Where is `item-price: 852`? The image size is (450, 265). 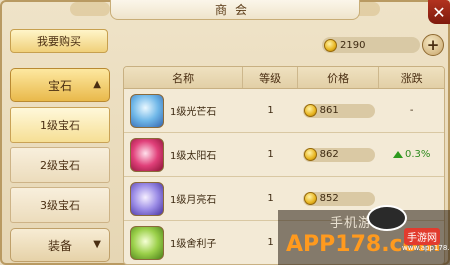 item-price: 852 is located at coordinates (329, 198).